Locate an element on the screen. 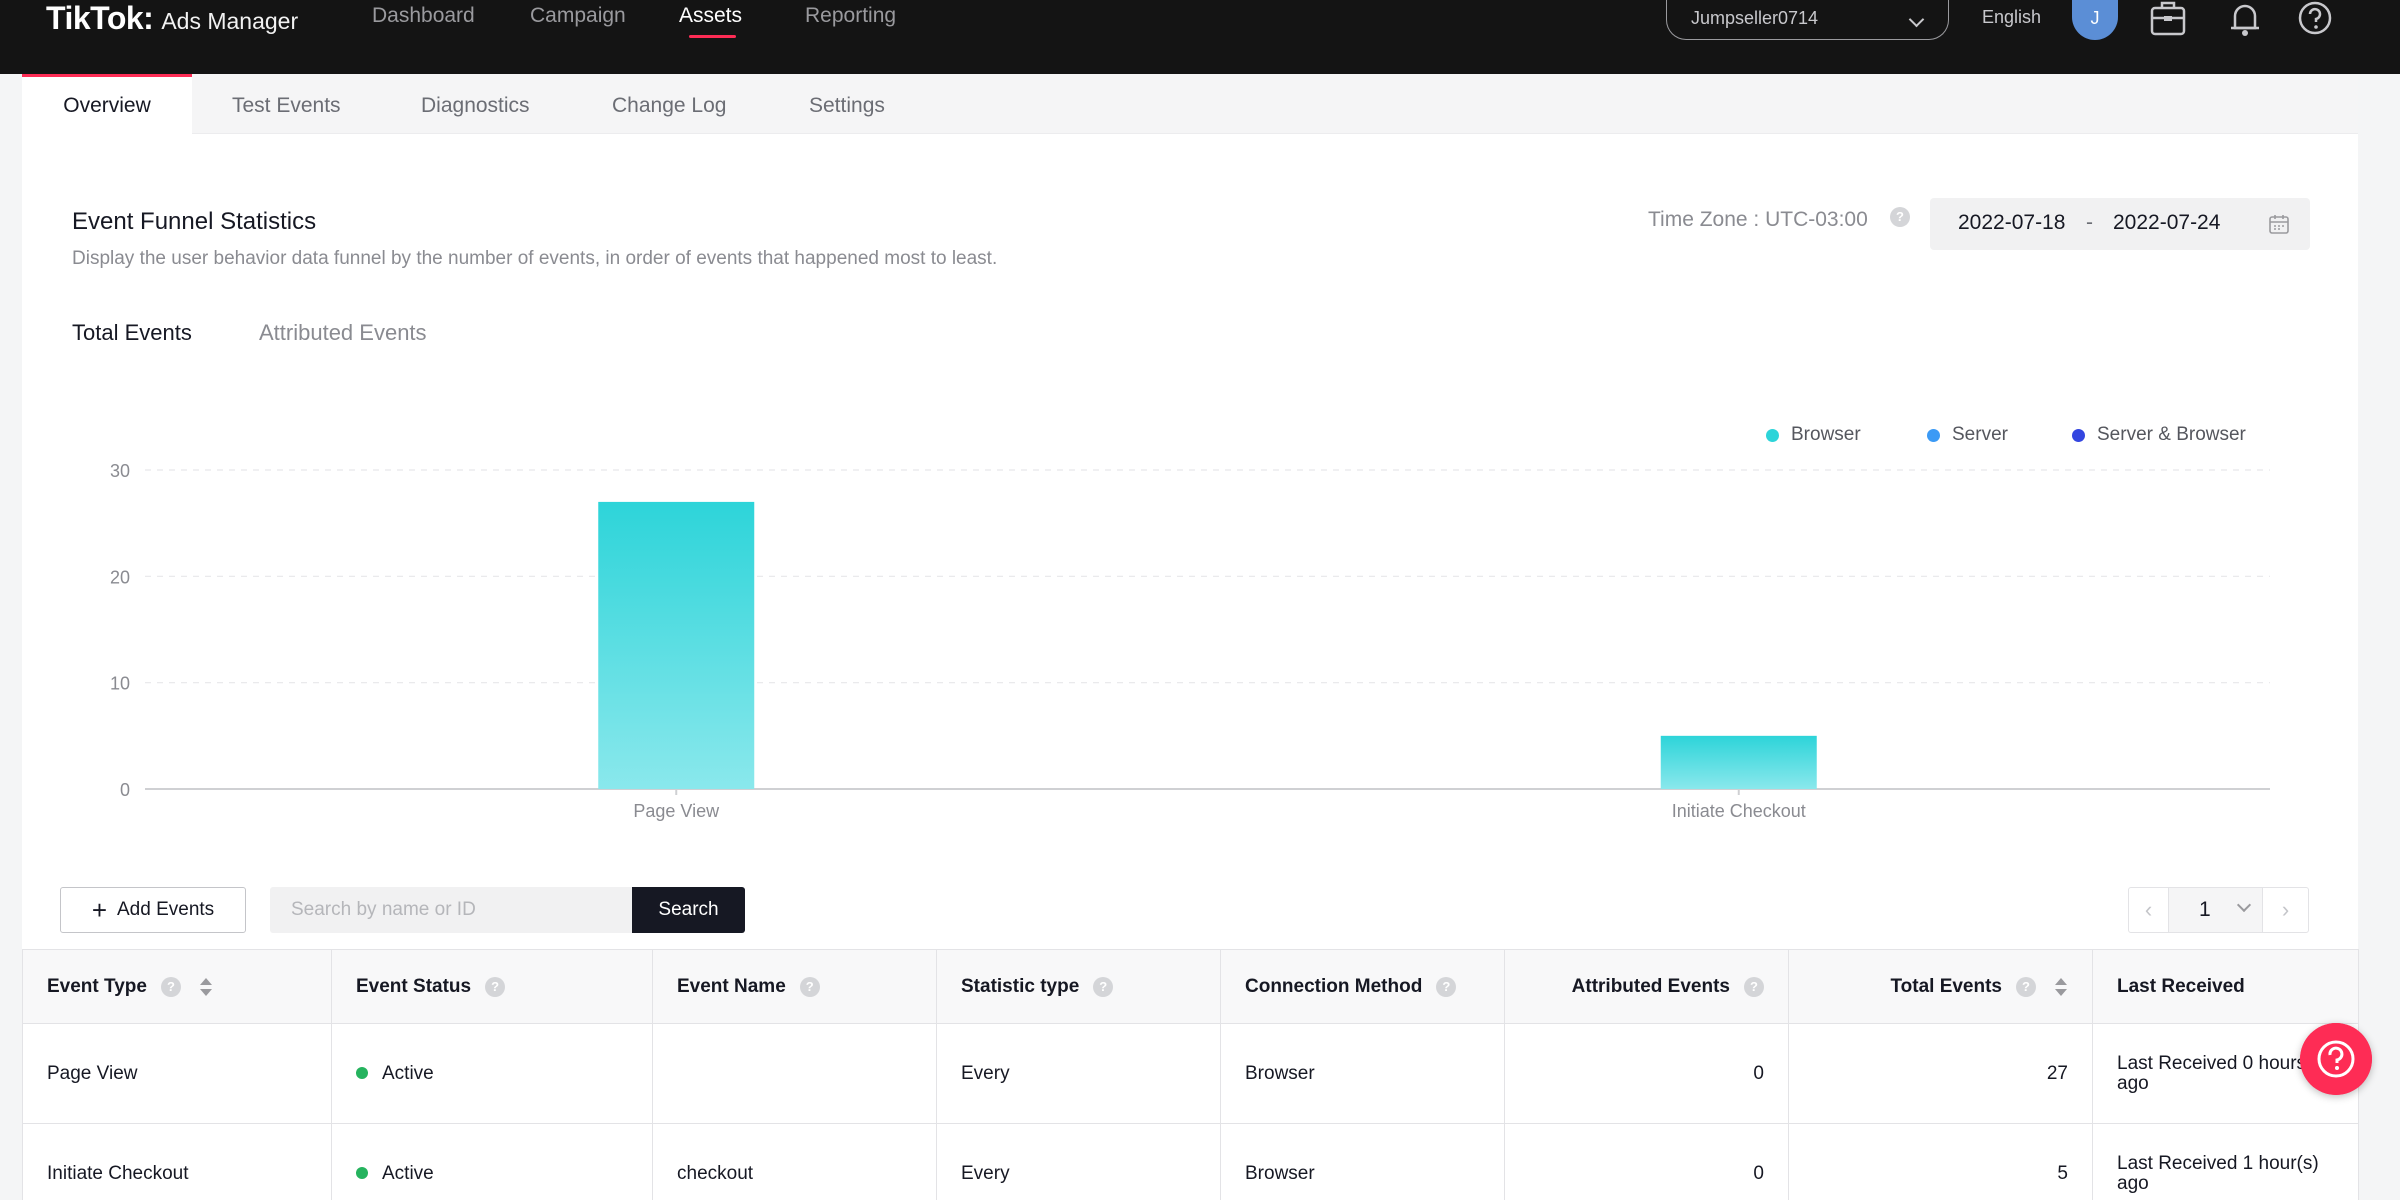  subtab-total-events: Total Events is located at coordinates (132, 333).